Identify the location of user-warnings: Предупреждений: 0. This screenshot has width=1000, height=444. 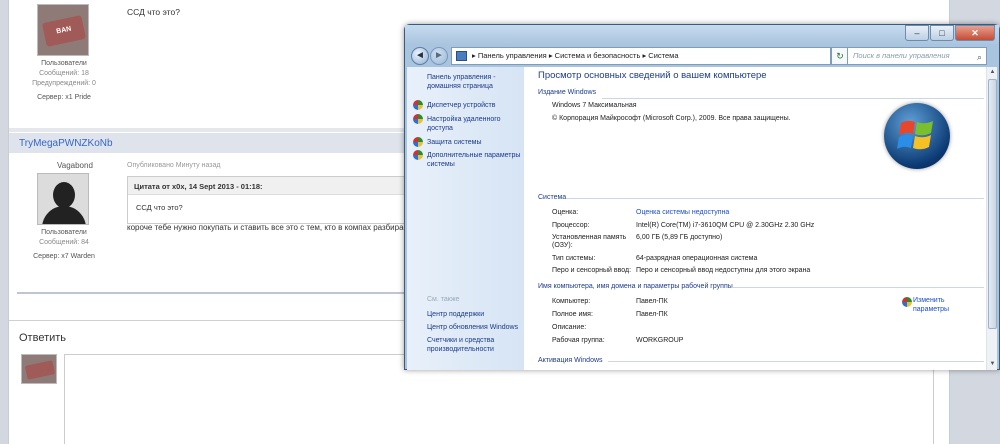
(64, 83).